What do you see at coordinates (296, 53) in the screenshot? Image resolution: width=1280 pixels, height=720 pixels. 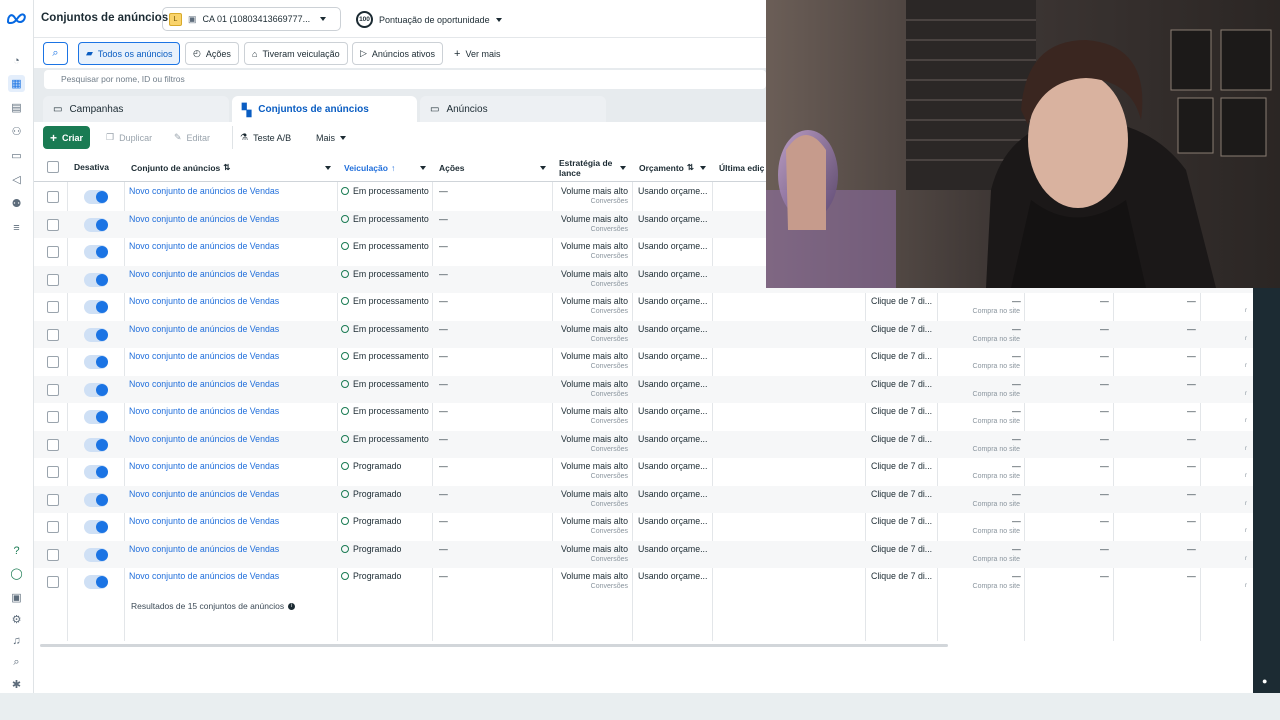 I see `filter-delivered: ⌂ Tiveram veiculação` at bounding box center [296, 53].